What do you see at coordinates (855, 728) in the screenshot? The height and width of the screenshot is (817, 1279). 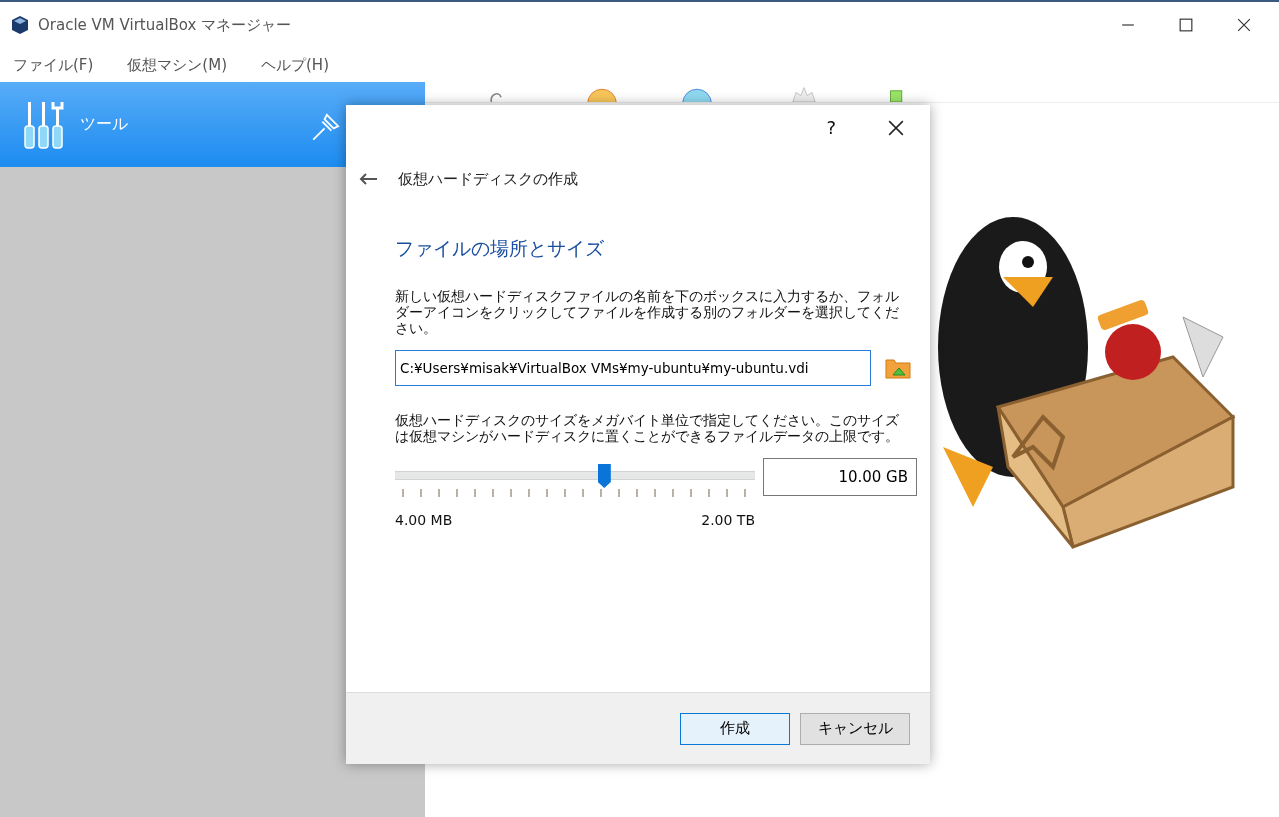 I see `cancel-button: キャンセル` at bounding box center [855, 728].